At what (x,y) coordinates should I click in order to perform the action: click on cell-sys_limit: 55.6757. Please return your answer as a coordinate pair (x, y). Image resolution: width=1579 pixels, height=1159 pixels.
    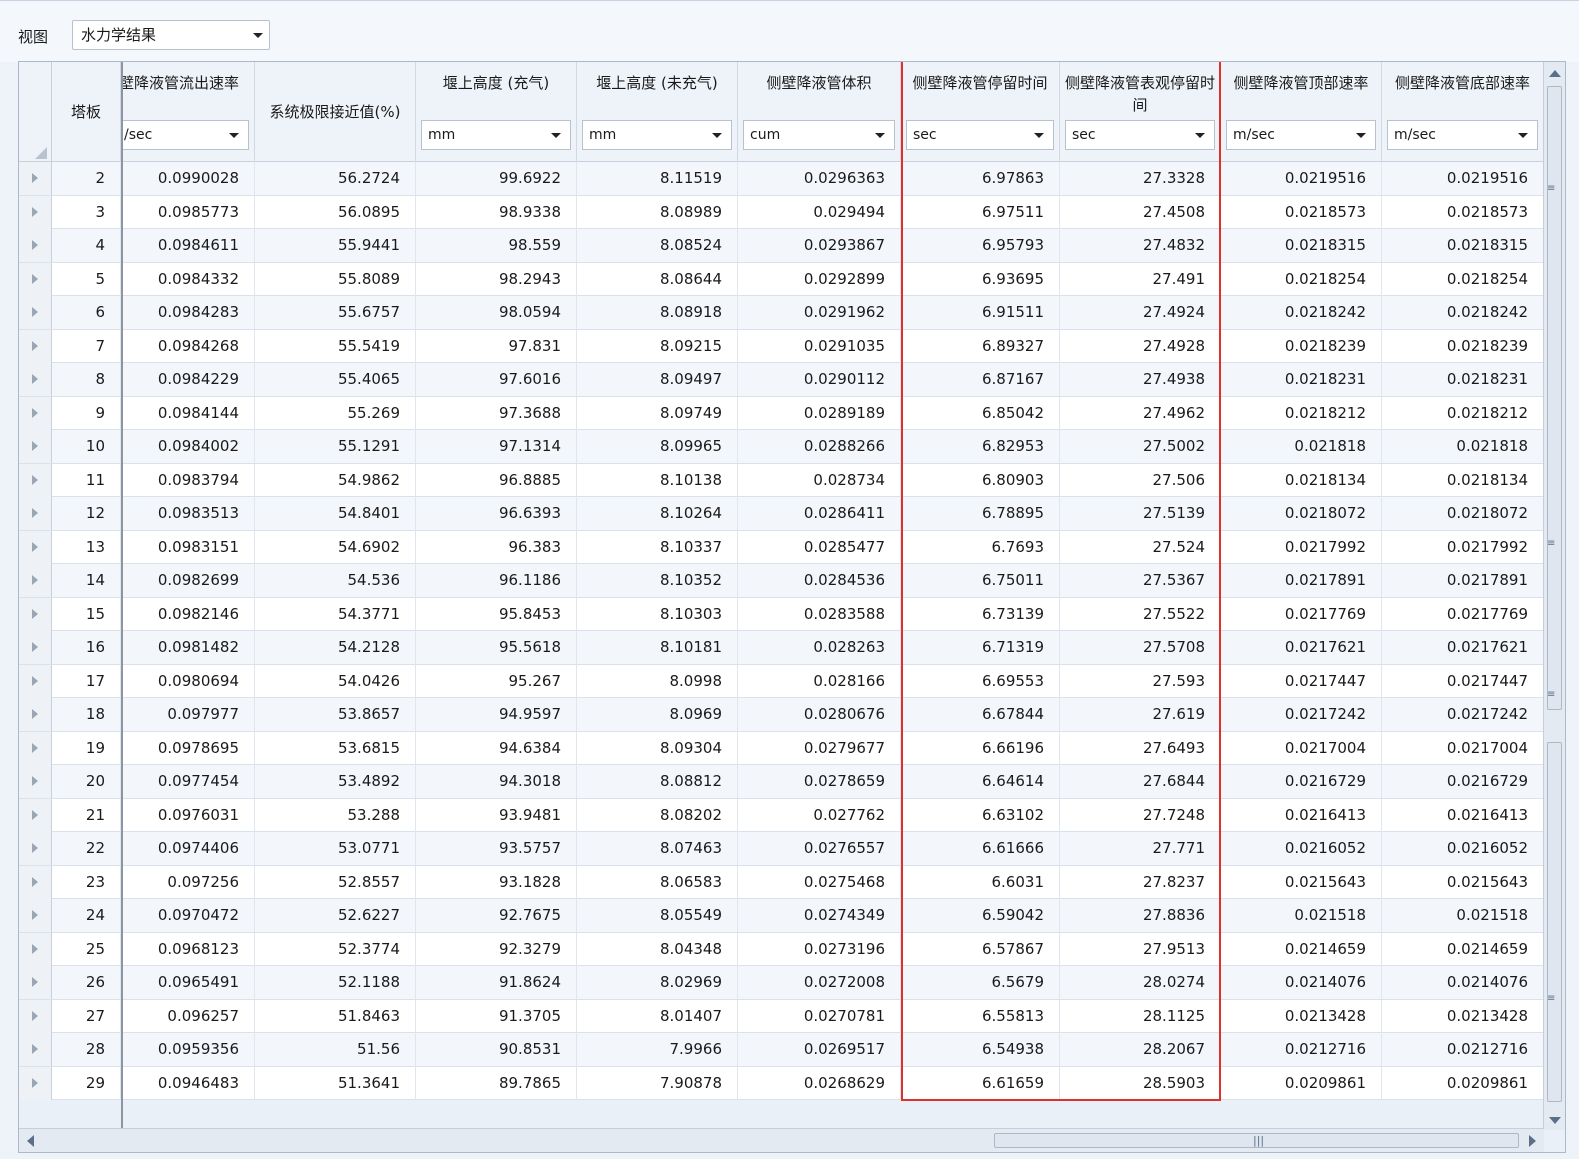
    Looking at the image, I should click on (335, 312).